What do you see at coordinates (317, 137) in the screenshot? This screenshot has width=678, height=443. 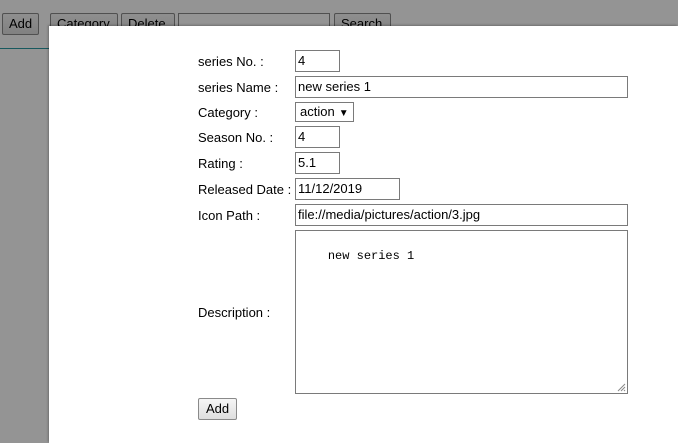 I see `season-no-input: 4` at bounding box center [317, 137].